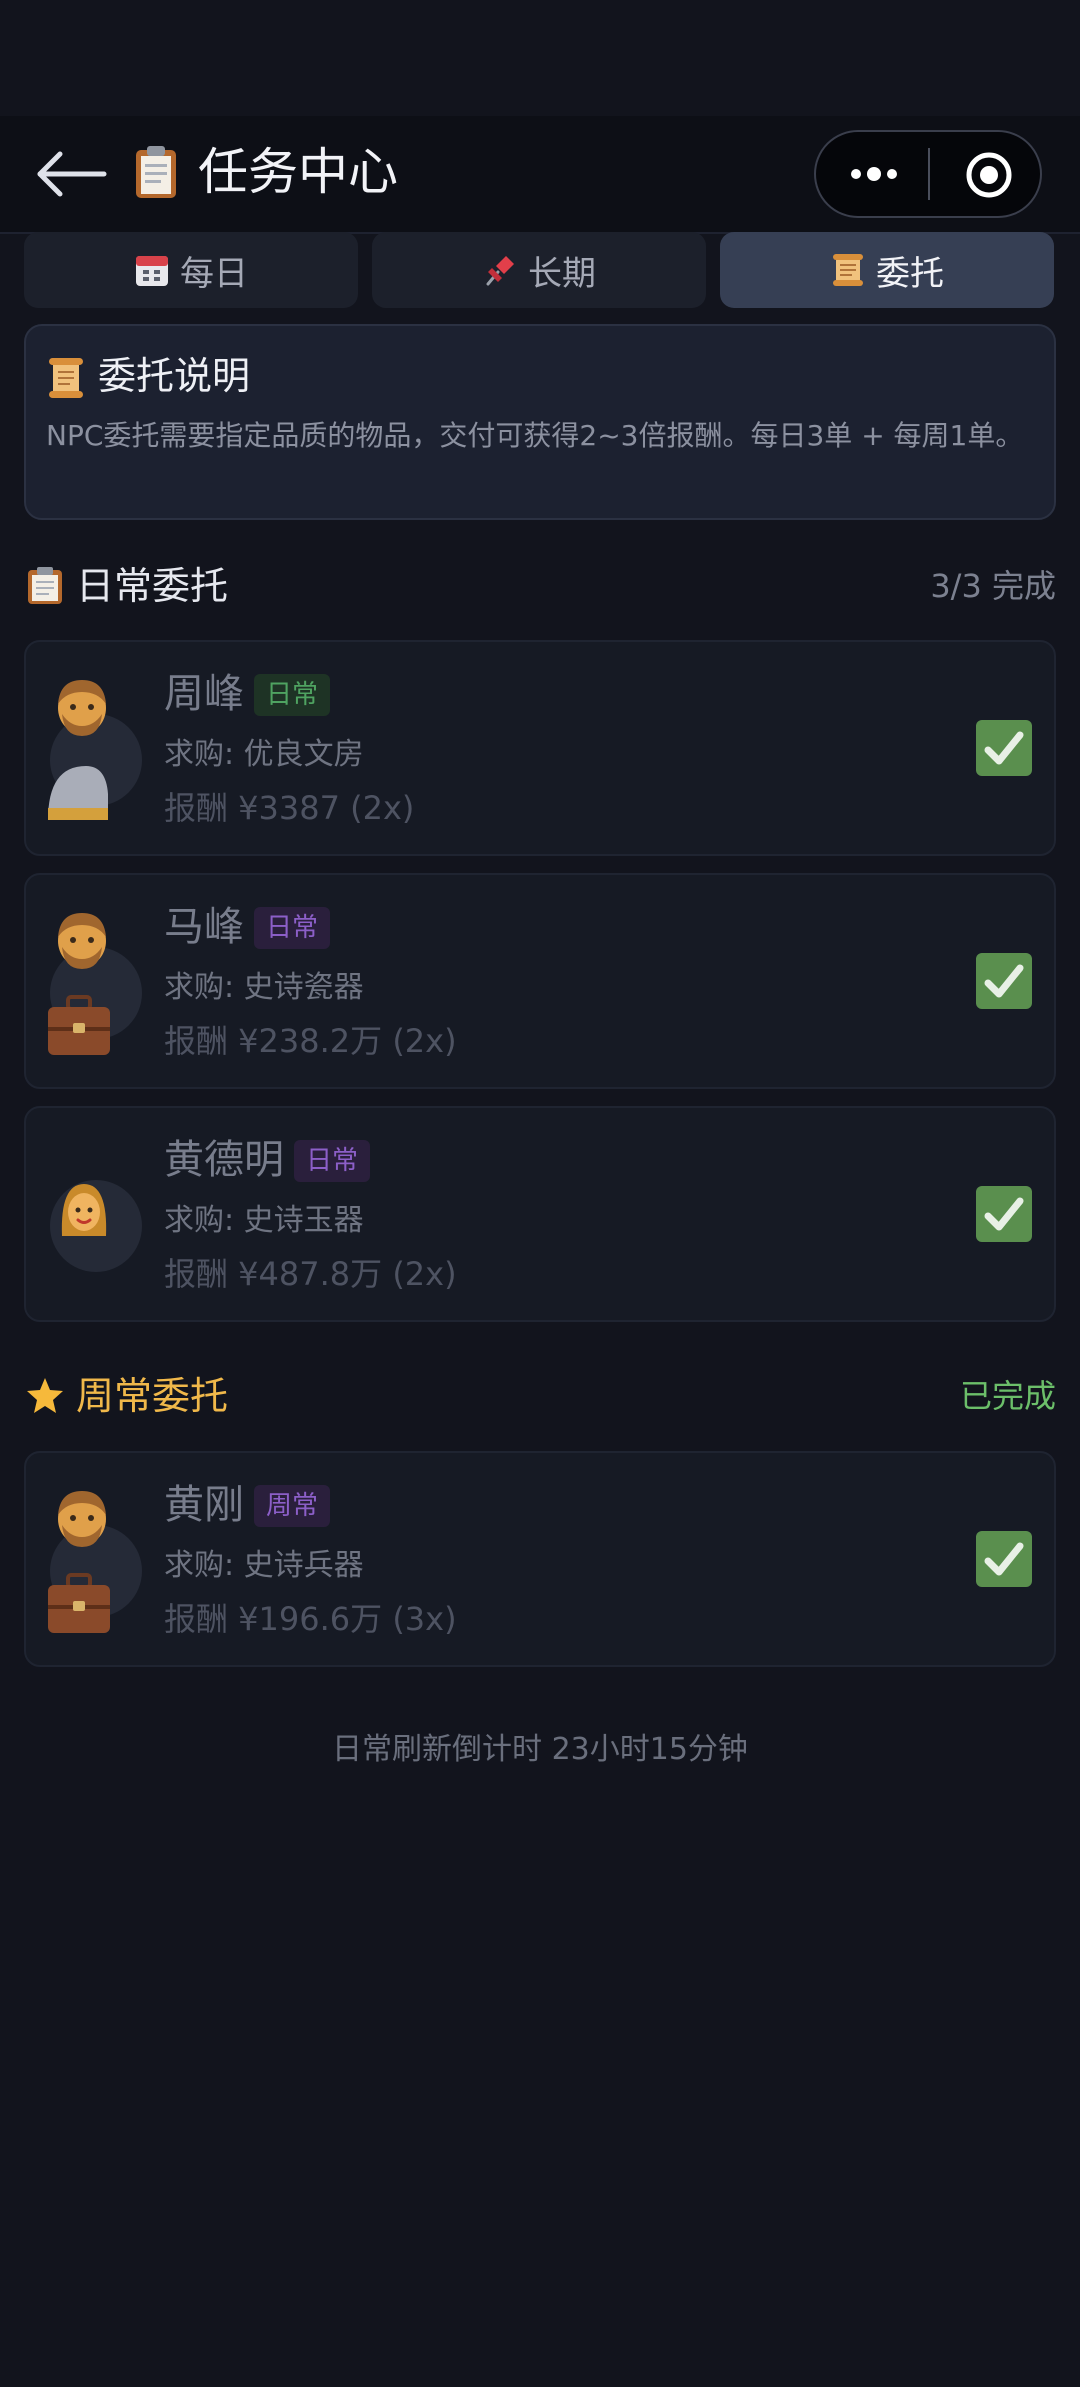  Describe the element at coordinates (264, 754) in the screenshot. I see `requested-item: 求购: 优良文房` at that location.